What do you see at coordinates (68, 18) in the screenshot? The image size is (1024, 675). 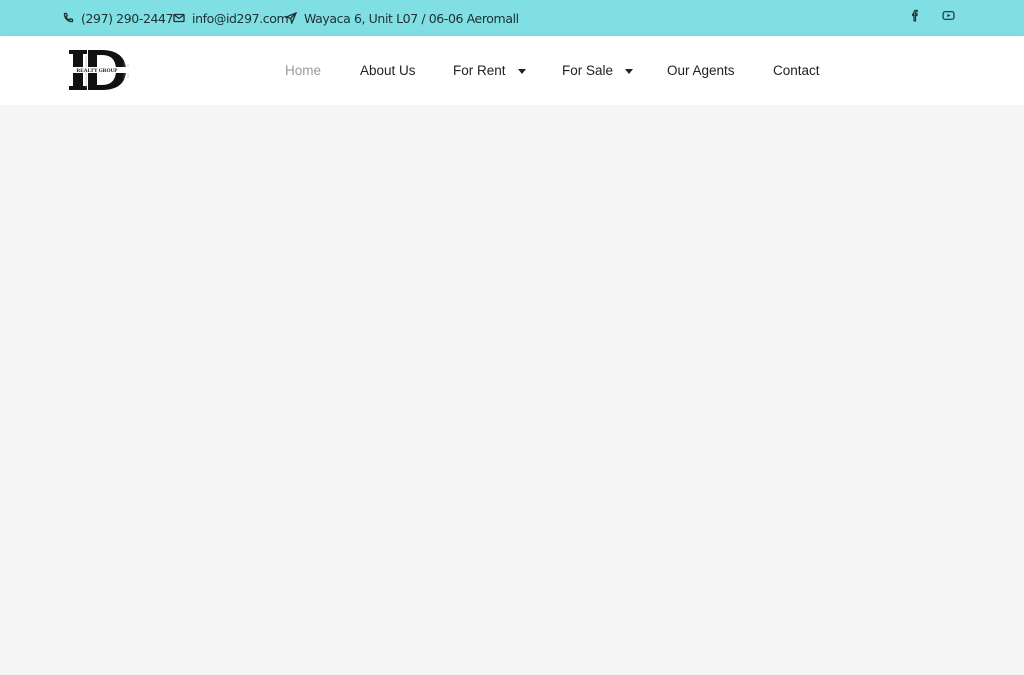 I see `phone-icon` at bounding box center [68, 18].